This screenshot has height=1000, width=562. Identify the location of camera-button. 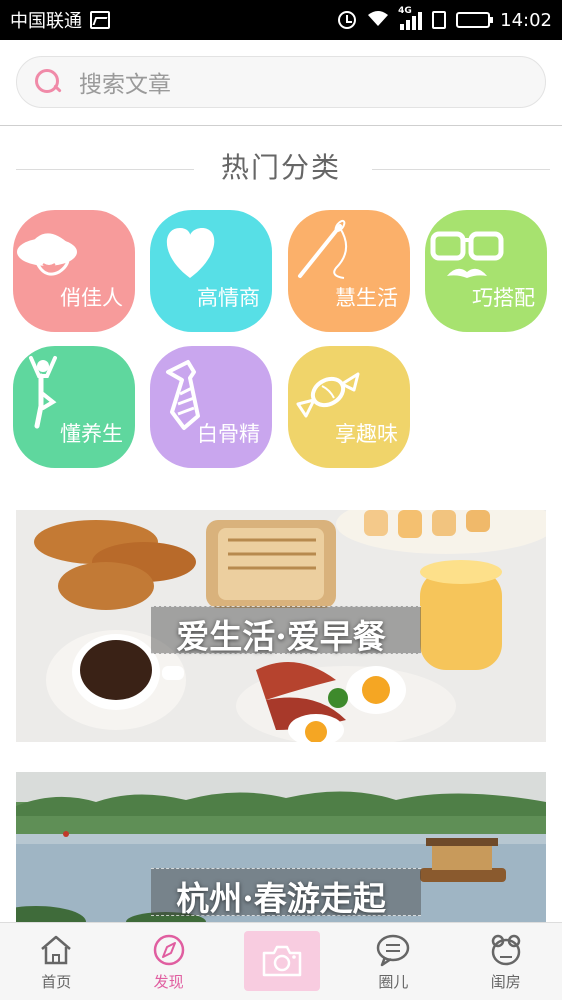
(282, 961).